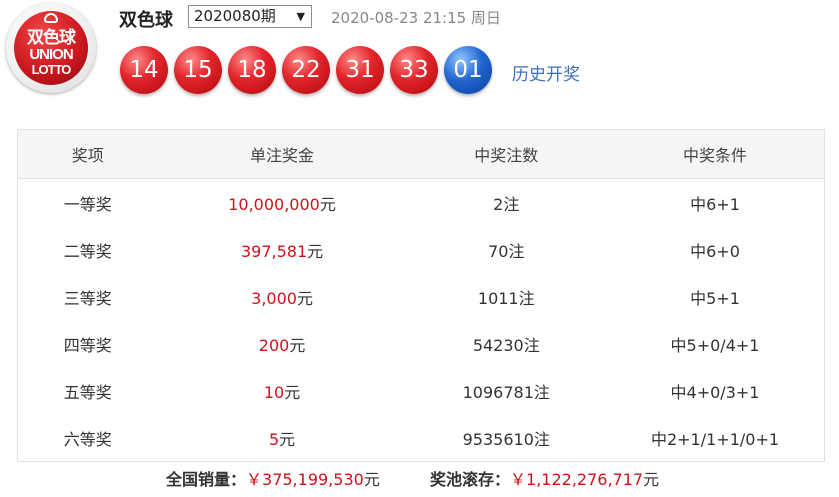 The height and width of the screenshot is (497, 839). Describe the element at coordinates (421, 390) in the screenshot. I see `table-row: 五等奖 10元 1096781注 中4+0/3+1` at that location.